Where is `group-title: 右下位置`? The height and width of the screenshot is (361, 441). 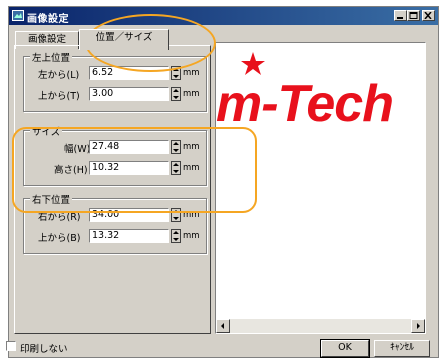
group-title: 右下位置 is located at coordinates (51, 199).